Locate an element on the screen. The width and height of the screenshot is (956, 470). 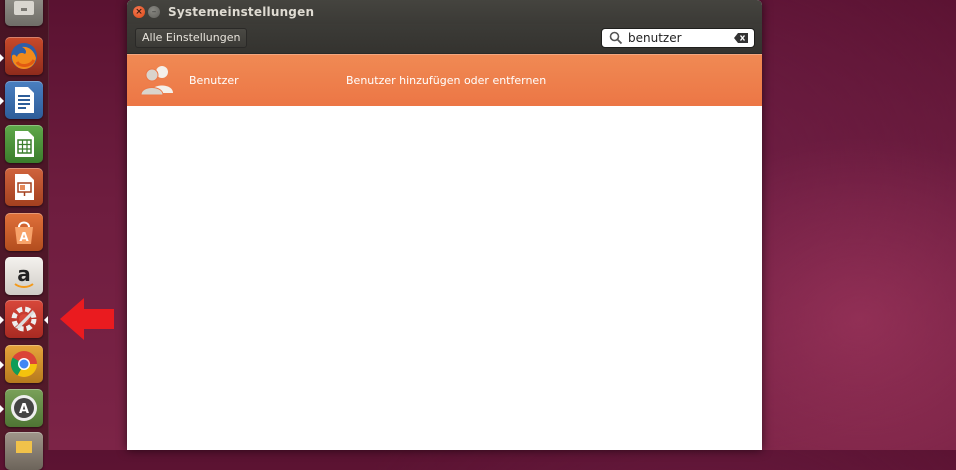
firefox-icon is located at coordinates (24, 56).